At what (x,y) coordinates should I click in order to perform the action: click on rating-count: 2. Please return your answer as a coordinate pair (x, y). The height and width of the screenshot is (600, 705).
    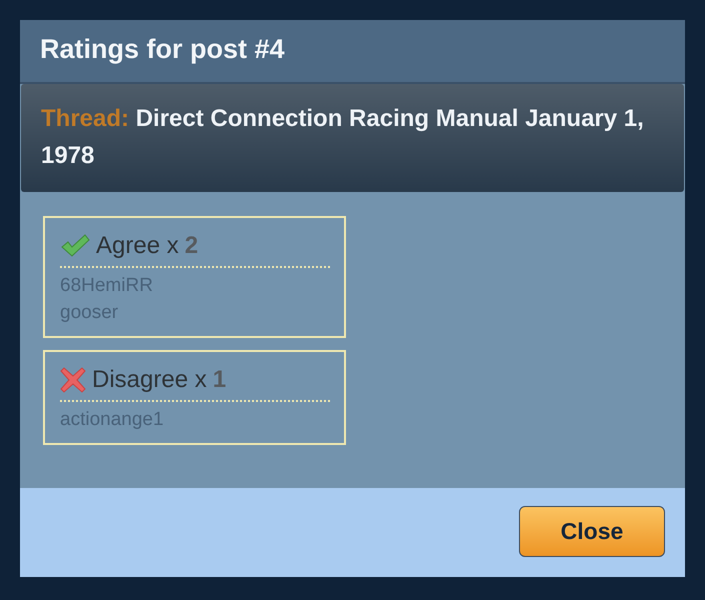
    Looking at the image, I should click on (191, 246).